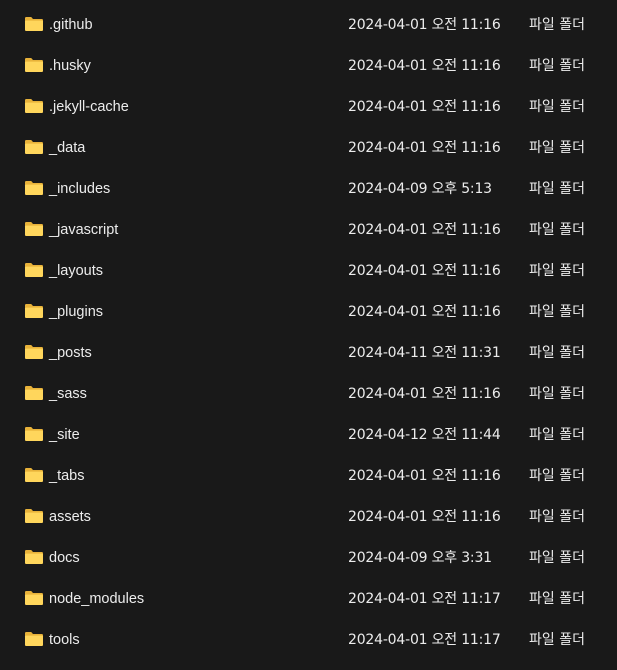 The height and width of the screenshot is (670, 617). I want to click on folder-name: _data, so click(67, 148).